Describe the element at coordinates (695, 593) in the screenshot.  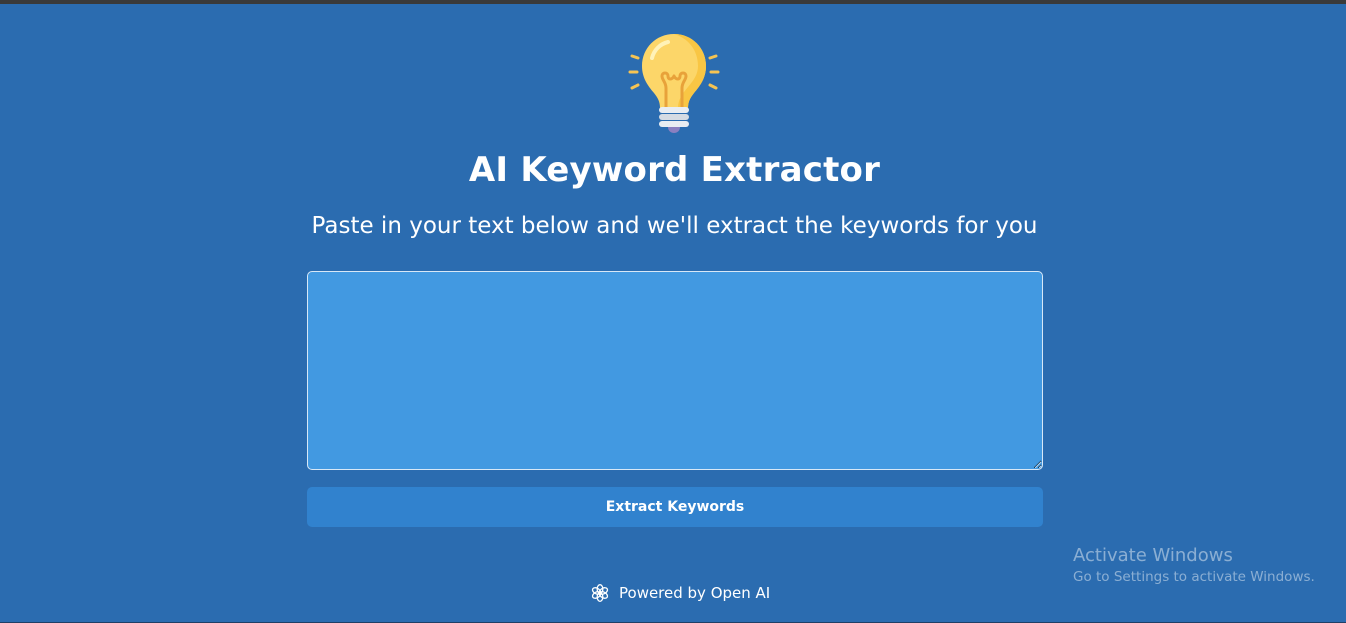
I see `powered-by-text: Powered by Open AI` at that location.